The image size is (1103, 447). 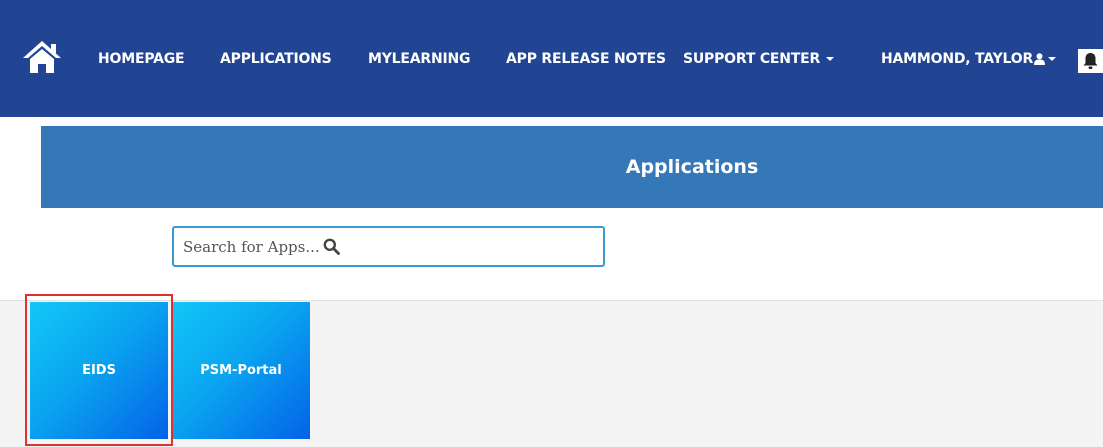 I want to click on search-box, so click(x=388, y=246).